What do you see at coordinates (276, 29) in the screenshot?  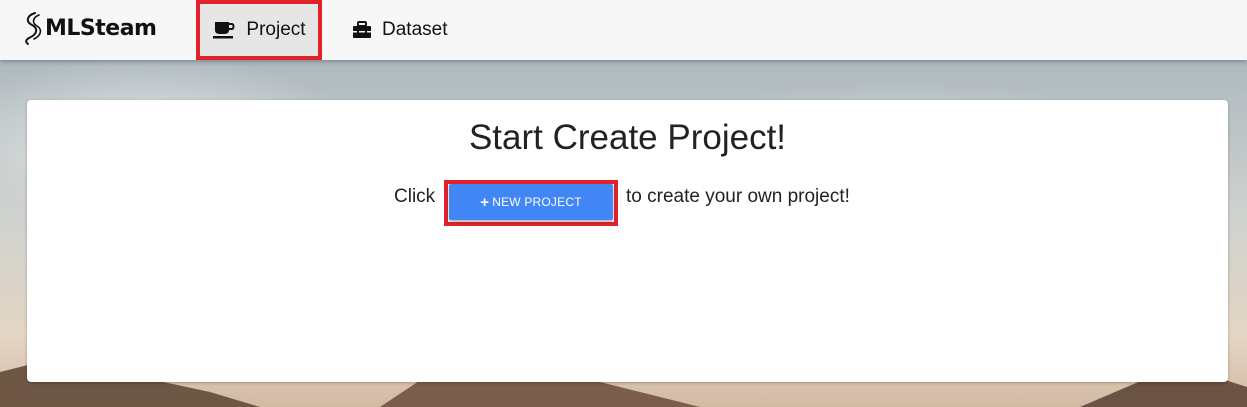 I see `nav-item-label: Project` at bounding box center [276, 29].